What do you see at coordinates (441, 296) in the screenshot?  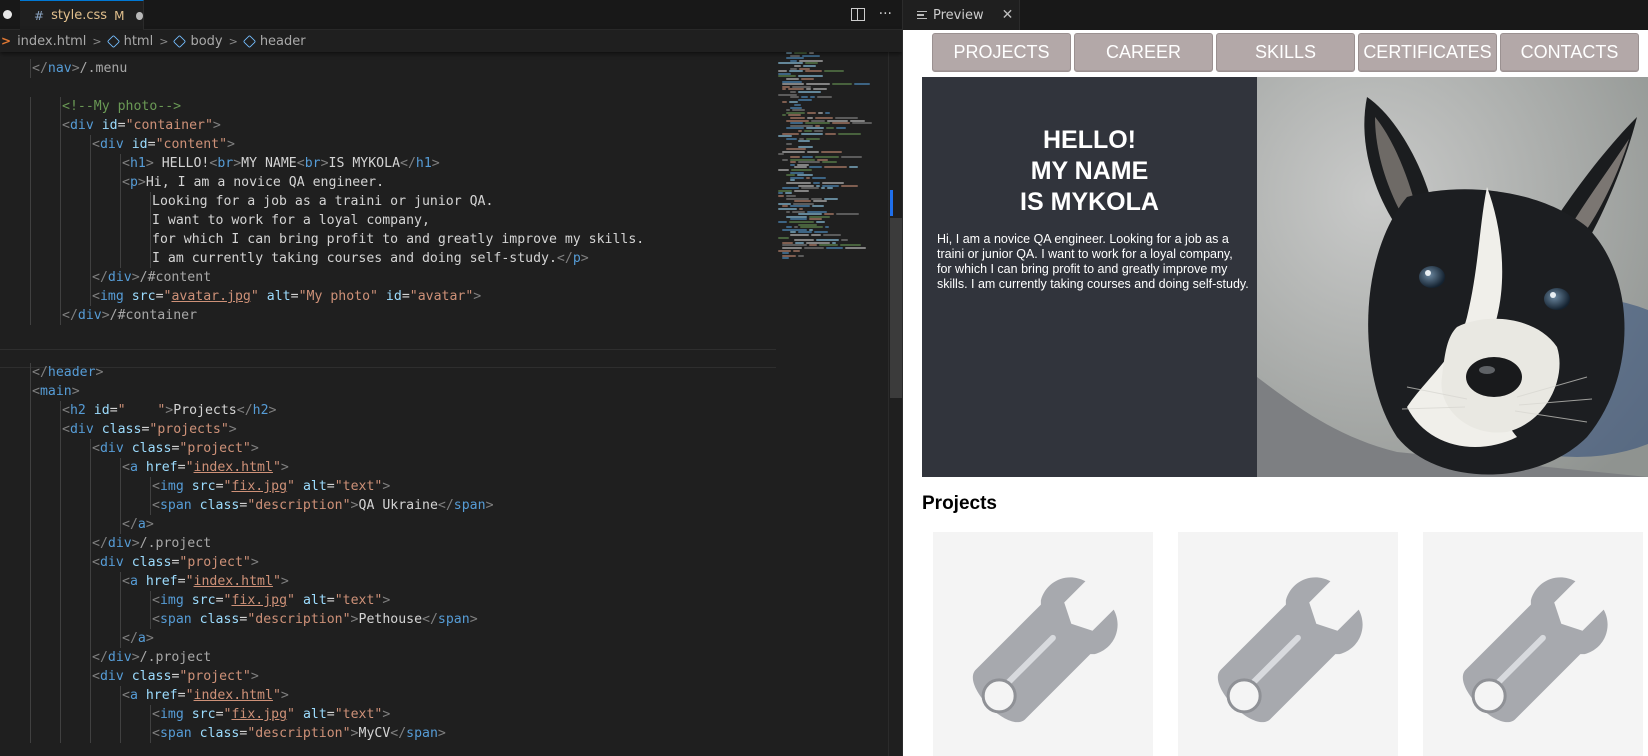 I see `code-token: "avatar"` at bounding box center [441, 296].